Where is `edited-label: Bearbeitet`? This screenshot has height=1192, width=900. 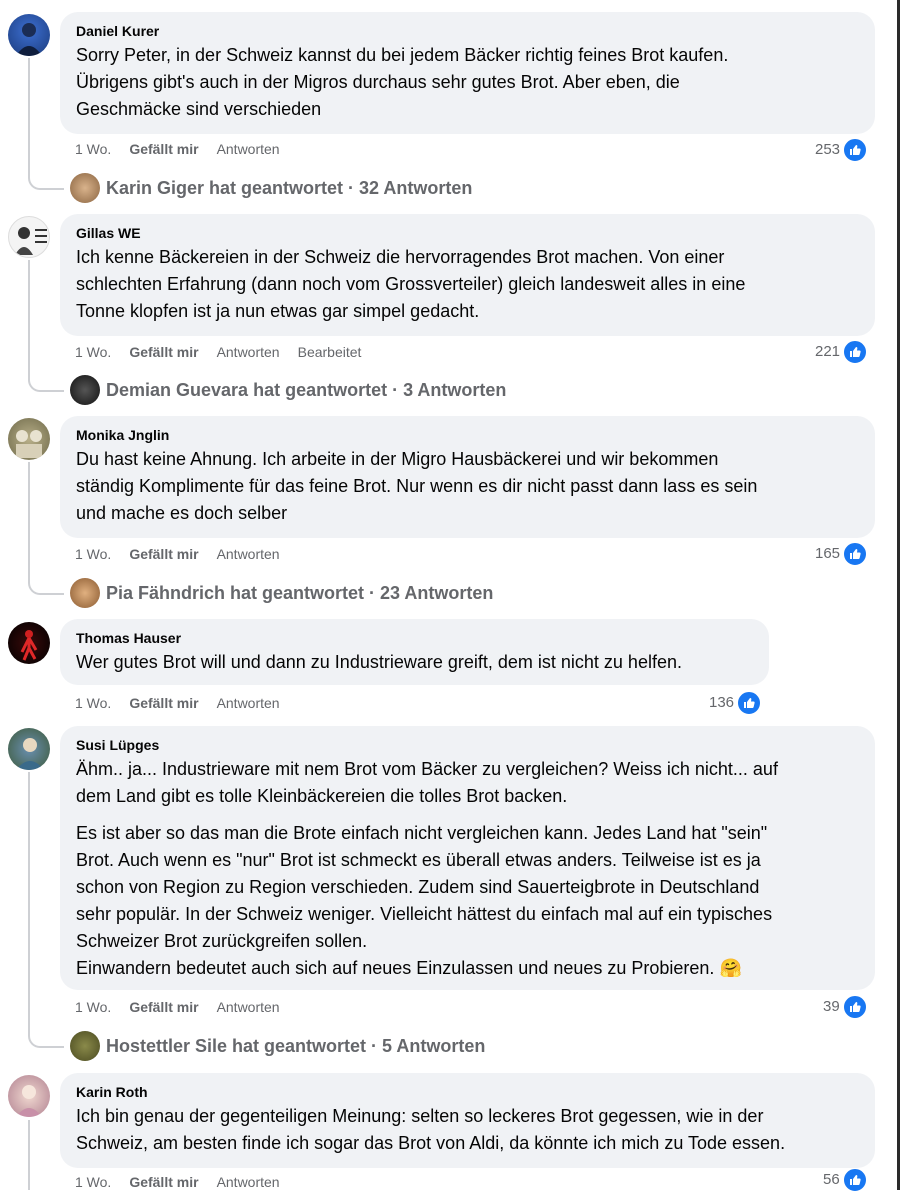
edited-label: Bearbeitet is located at coordinates (329, 352).